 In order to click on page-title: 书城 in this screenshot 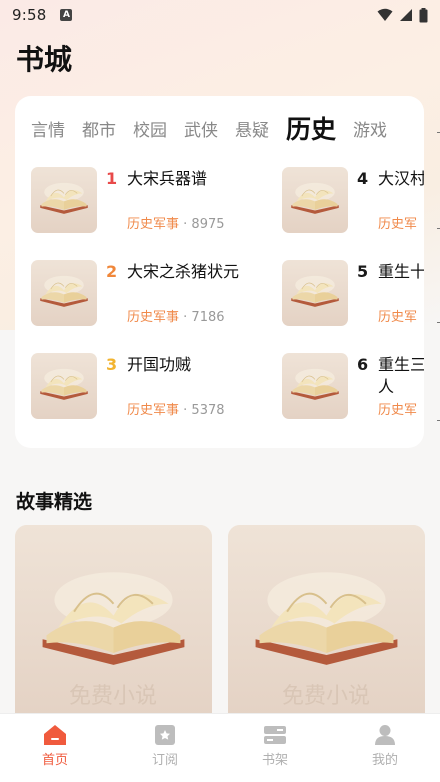, I will do `click(44, 59)`.